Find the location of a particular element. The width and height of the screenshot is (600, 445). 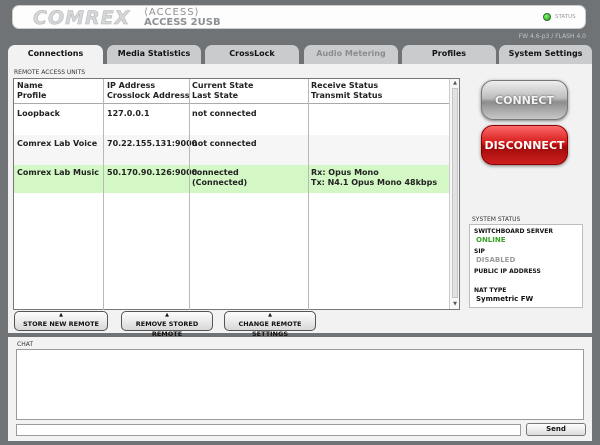

system-status-label: SYSTEM STATUS is located at coordinates (496, 219).